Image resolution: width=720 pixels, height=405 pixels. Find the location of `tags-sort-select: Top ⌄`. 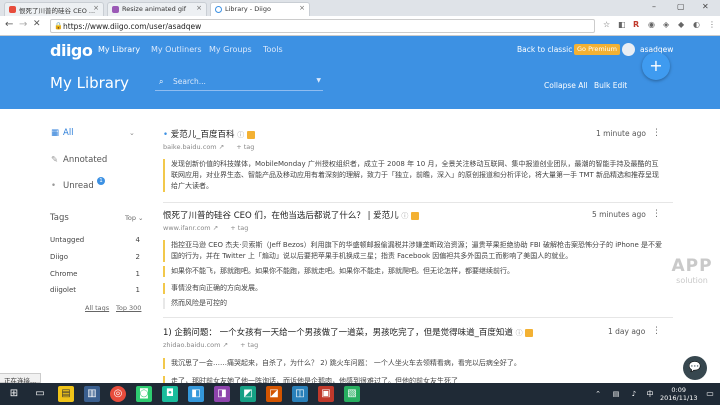

tags-sort-select: Top ⌄ is located at coordinates (134, 218).